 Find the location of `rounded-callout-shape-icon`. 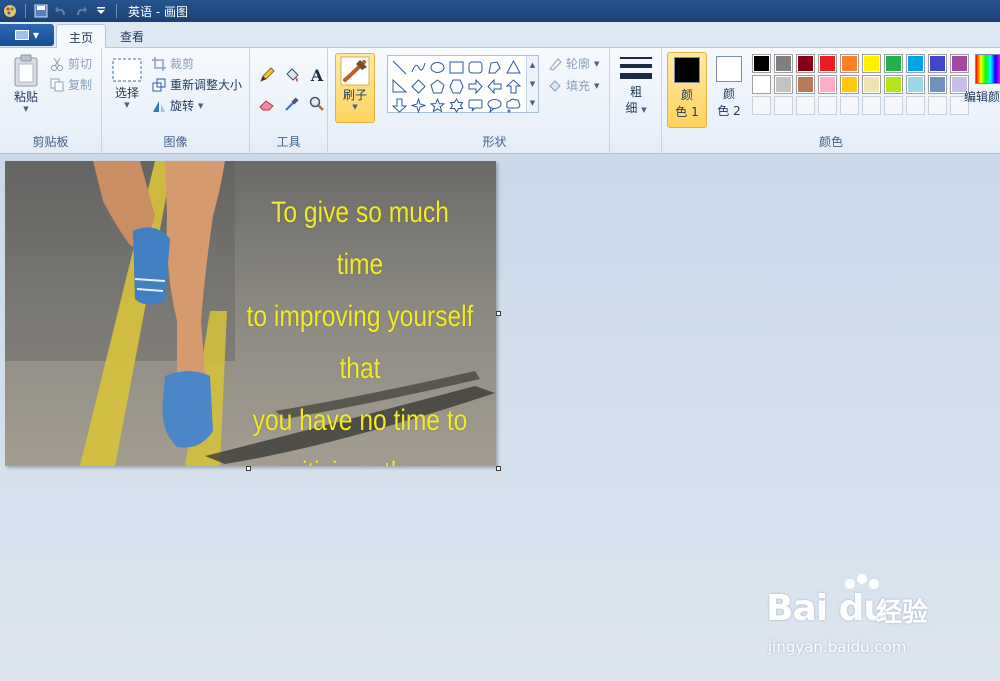

rounded-callout-shape-icon is located at coordinates (475, 105).